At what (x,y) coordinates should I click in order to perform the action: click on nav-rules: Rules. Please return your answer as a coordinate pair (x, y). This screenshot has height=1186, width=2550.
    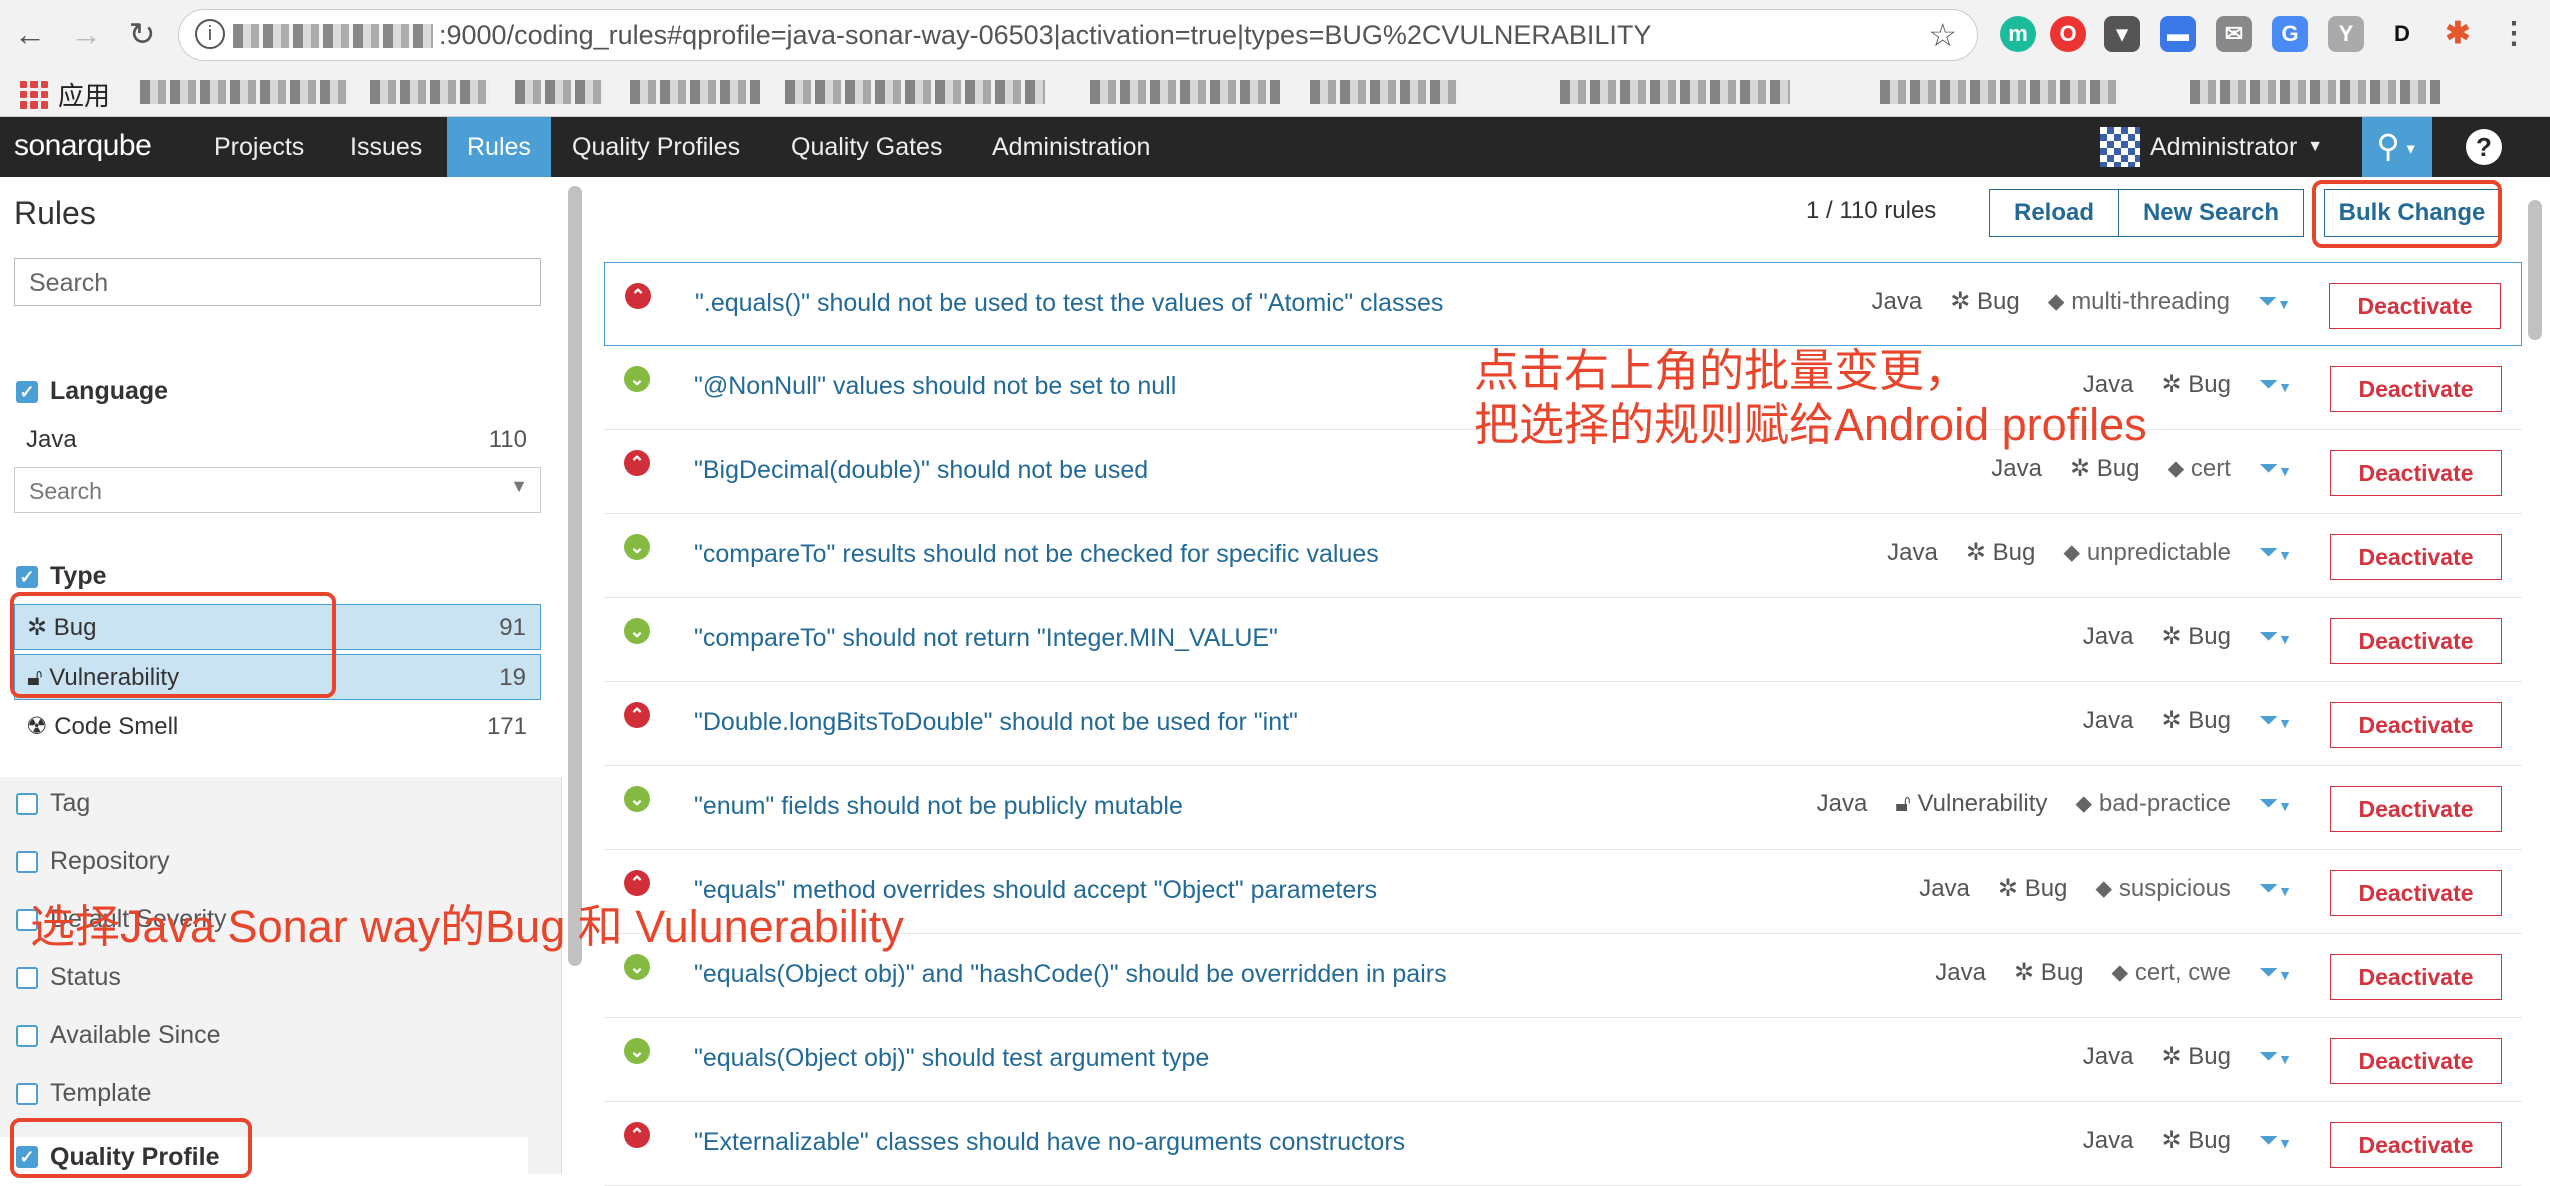
    Looking at the image, I should click on (499, 147).